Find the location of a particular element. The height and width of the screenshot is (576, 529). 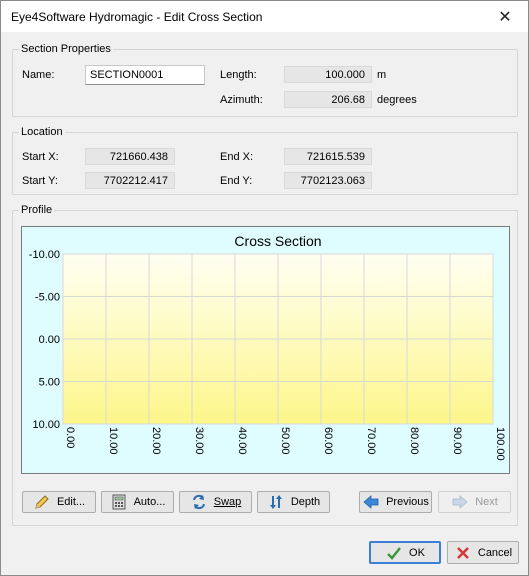

y-tick-label: 10.00 is located at coordinates (46, 425).